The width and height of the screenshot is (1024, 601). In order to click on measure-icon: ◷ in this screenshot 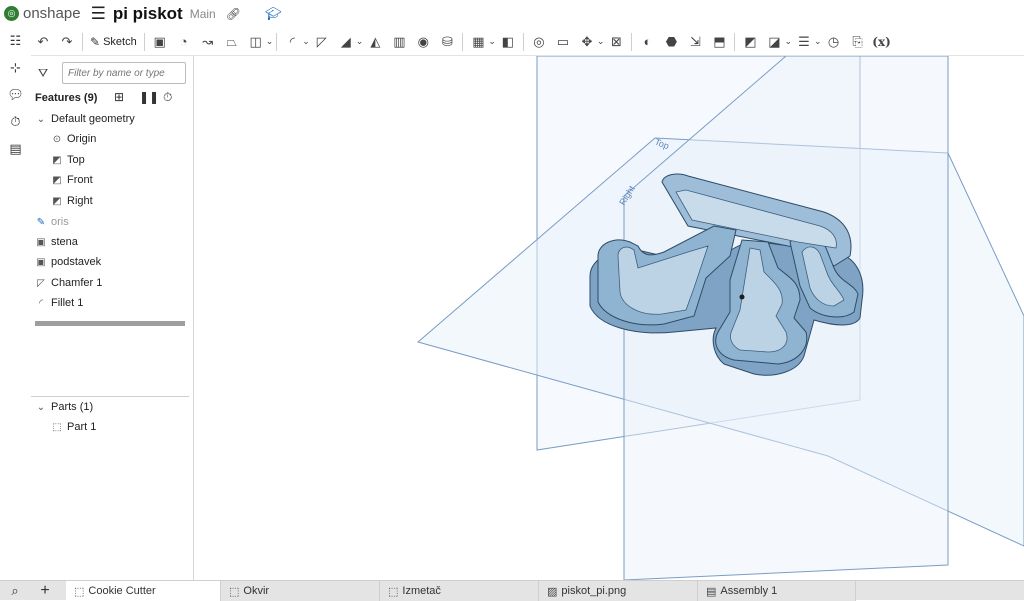, I will do `click(834, 42)`.